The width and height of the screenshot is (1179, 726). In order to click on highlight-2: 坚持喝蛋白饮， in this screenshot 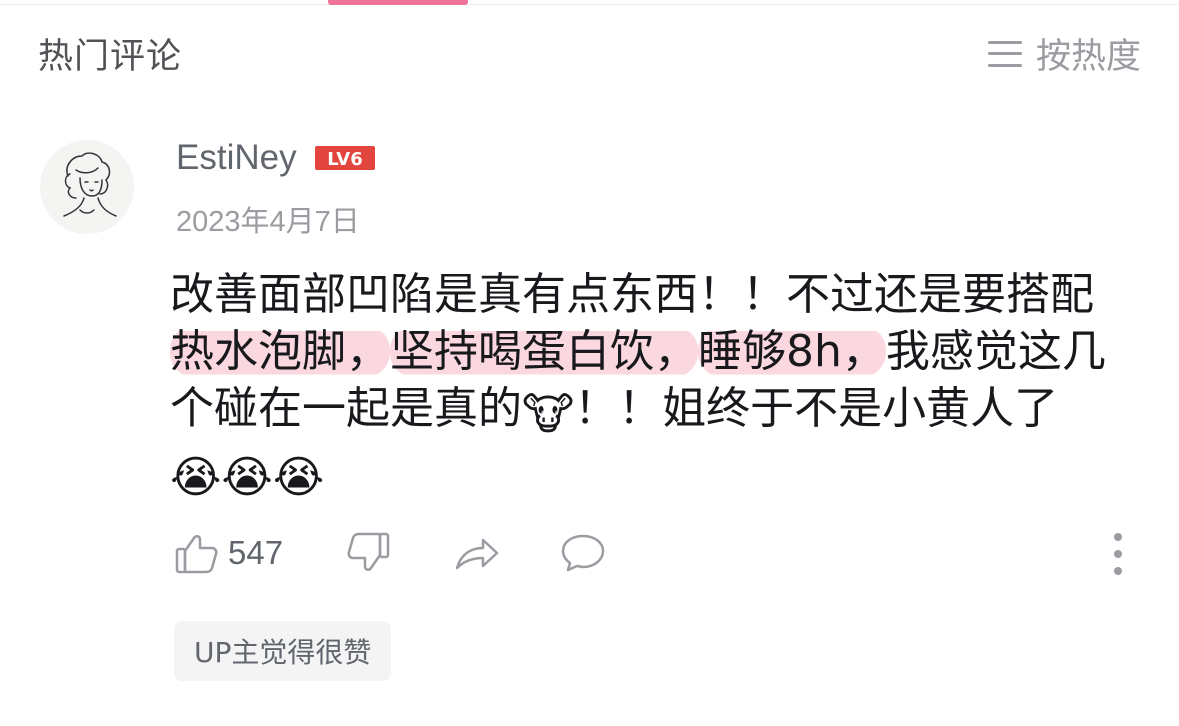, I will do `click(544, 351)`.